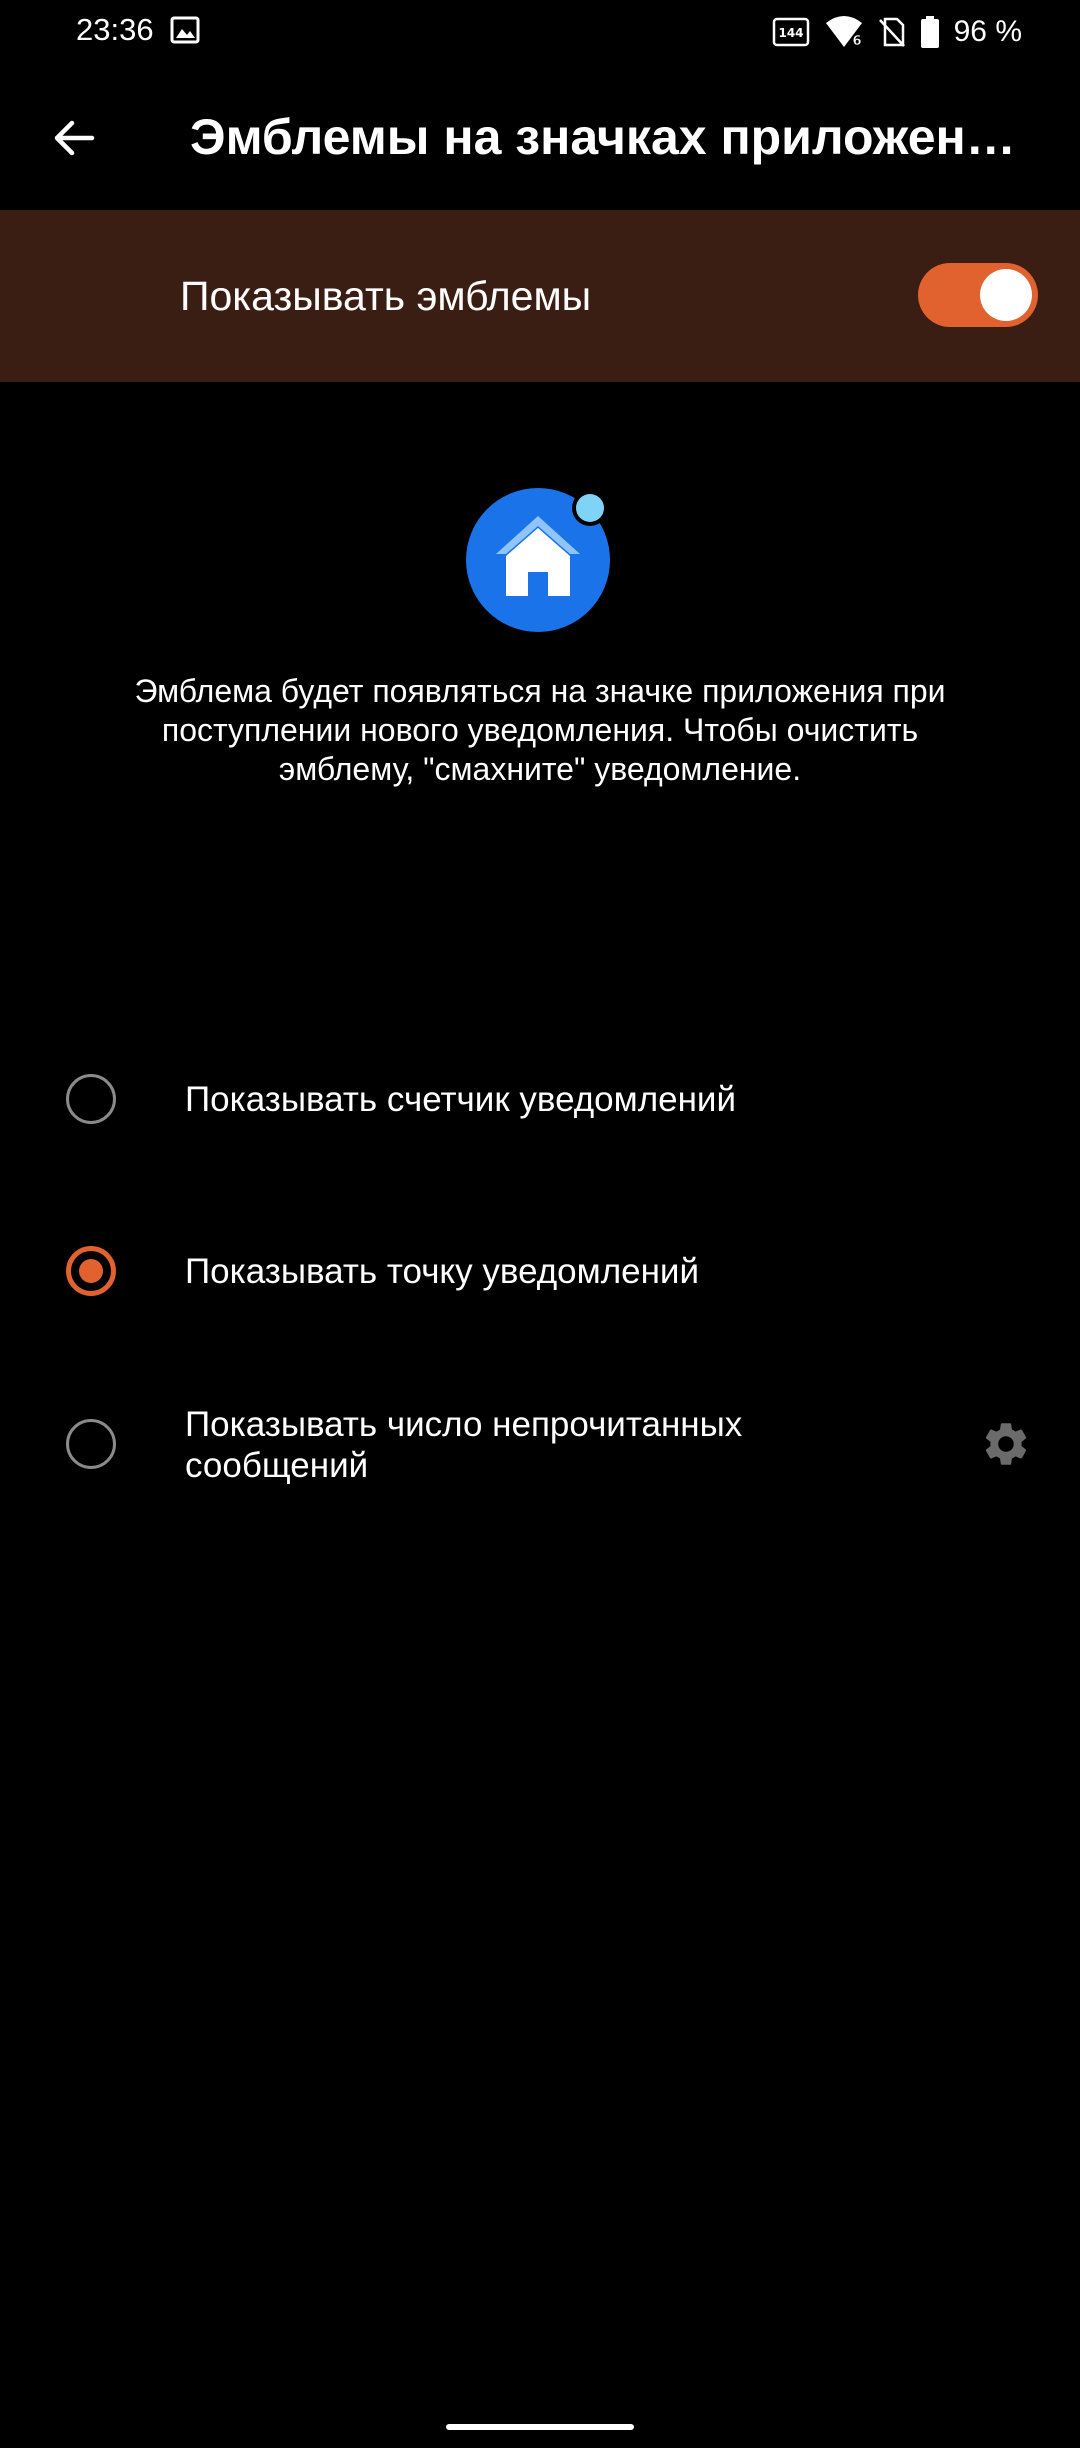 The image size is (1080, 2448). What do you see at coordinates (185, 30) in the screenshot?
I see `gallery-icon` at bounding box center [185, 30].